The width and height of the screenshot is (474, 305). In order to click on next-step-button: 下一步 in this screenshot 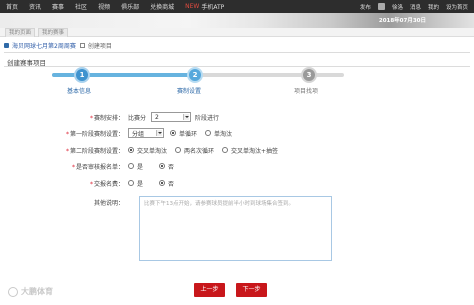, I will do `click(251, 290)`.